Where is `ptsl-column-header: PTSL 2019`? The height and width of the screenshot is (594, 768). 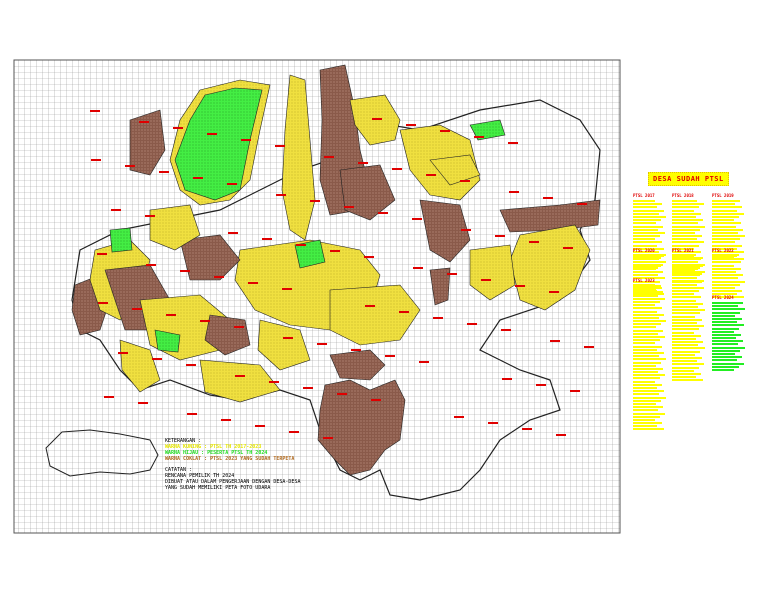
ptsl-column-header: PTSL 2019 is located at coordinates (723, 195).